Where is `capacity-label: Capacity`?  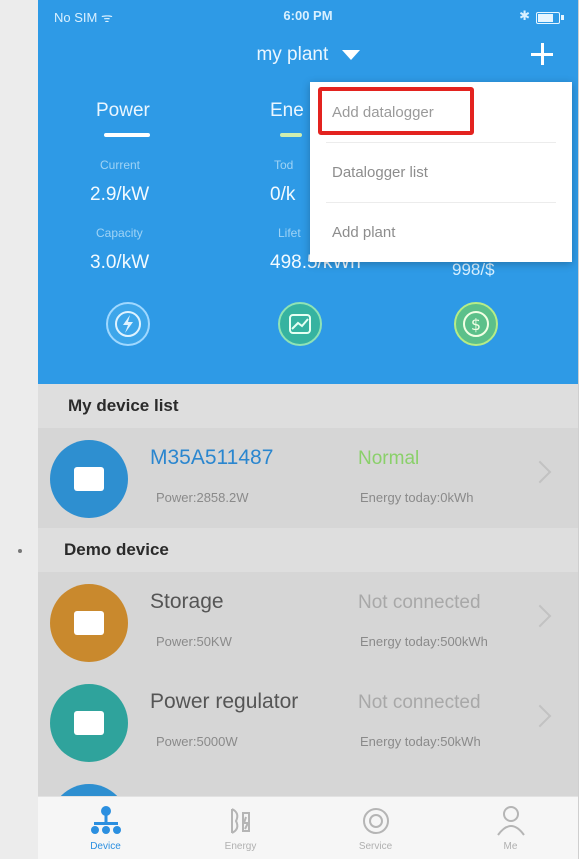 capacity-label: Capacity is located at coordinates (119, 233).